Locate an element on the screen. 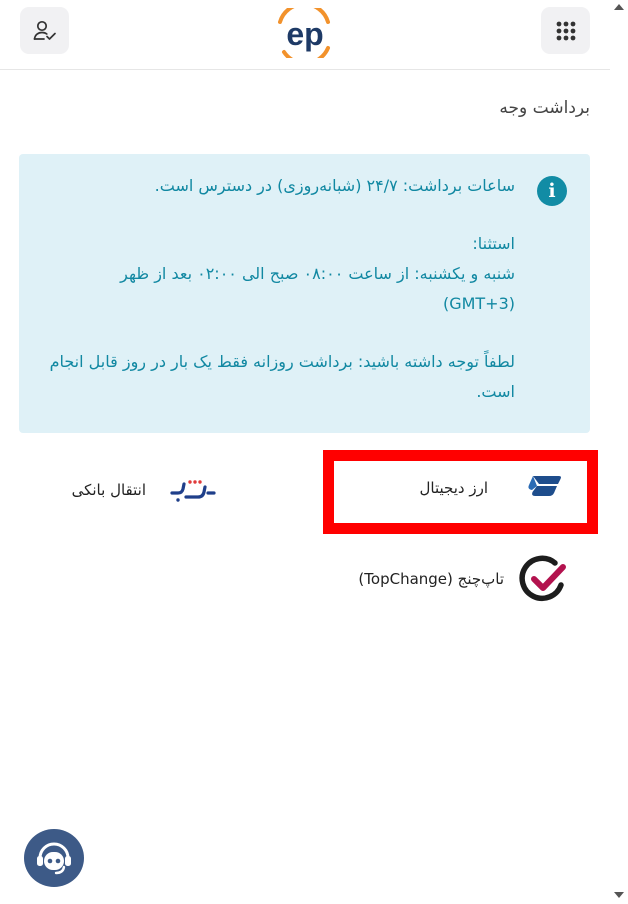 This screenshot has height=904, width=628. info-icon: i is located at coordinates (552, 191).